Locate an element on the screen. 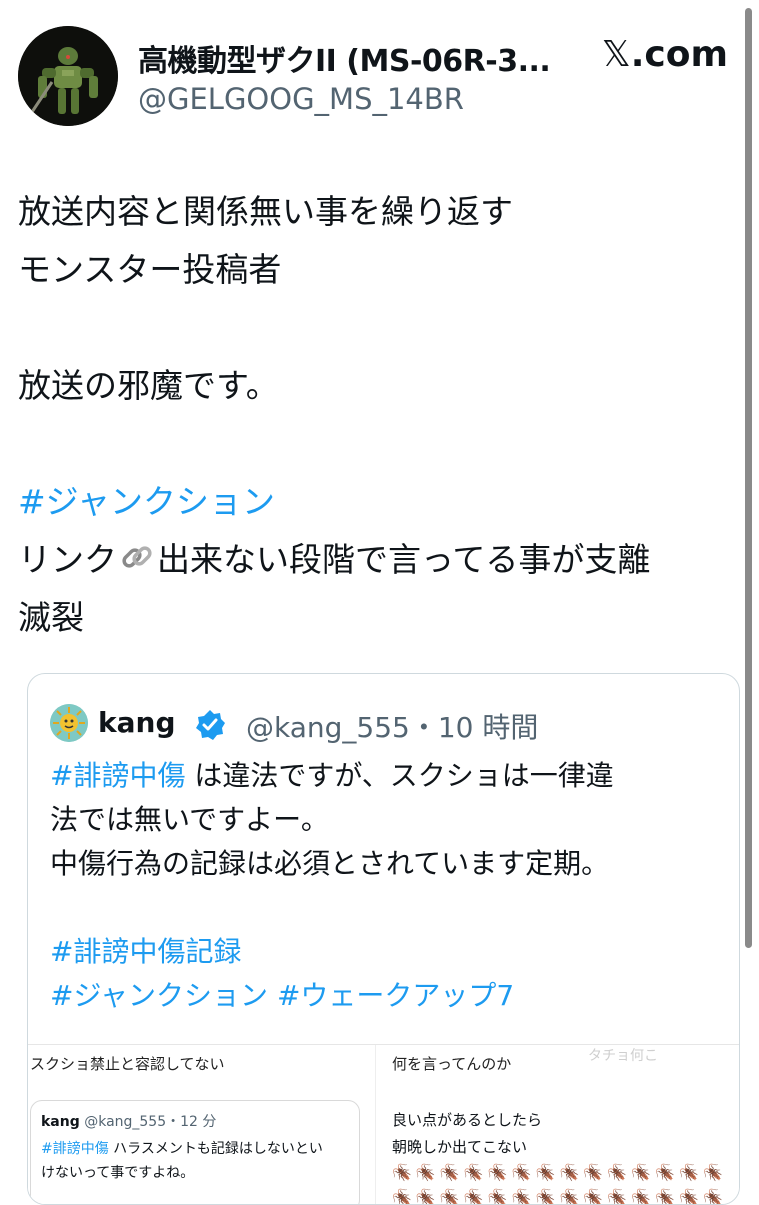 This screenshot has height=1205, width=759. media-card-hashtag: #誹謗中傷 is located at coordinates (75, 1149).